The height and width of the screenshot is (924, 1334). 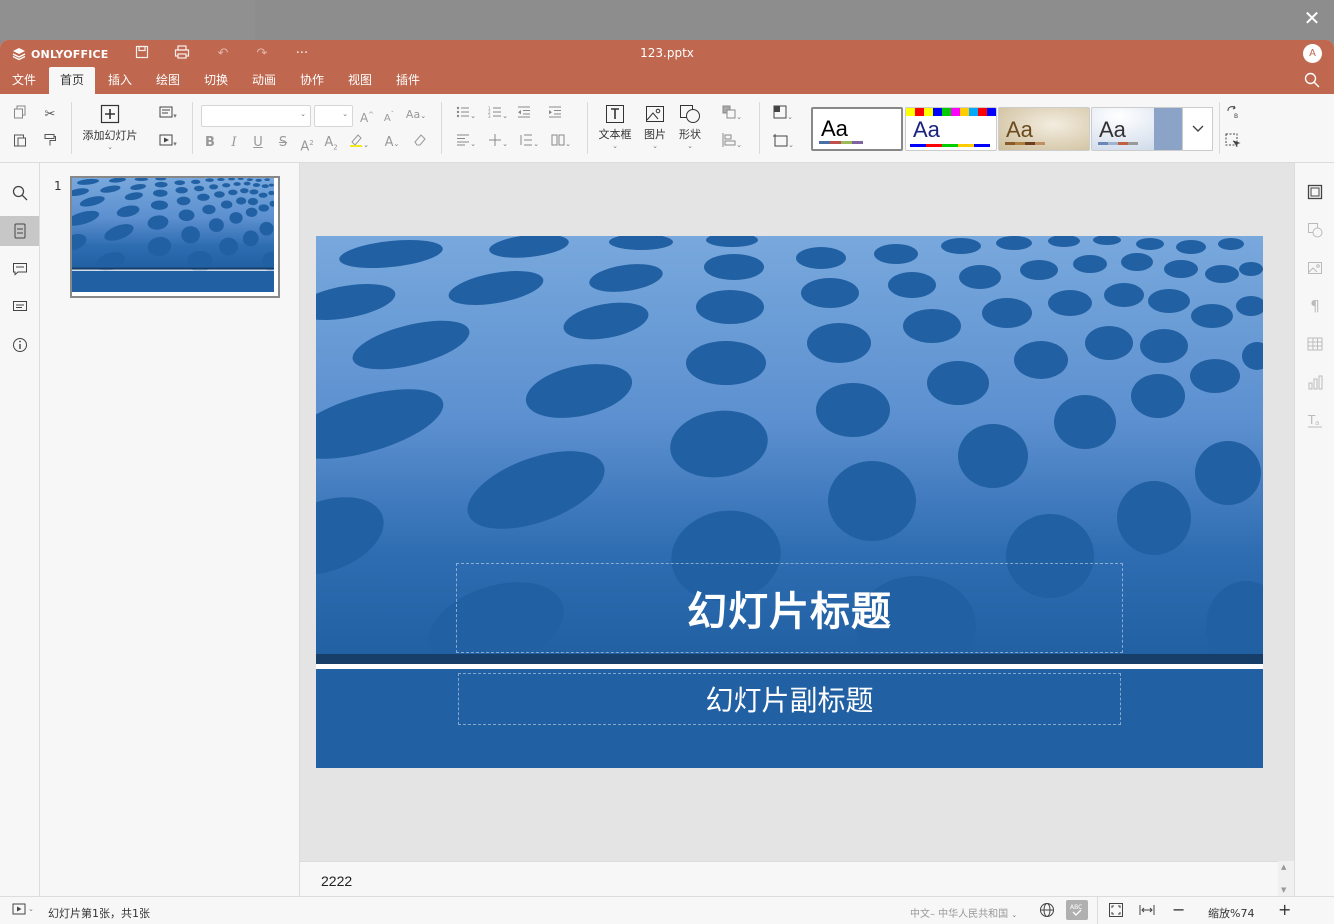 I want to click on cut-icon: ✂, so click(x=50, y=115).